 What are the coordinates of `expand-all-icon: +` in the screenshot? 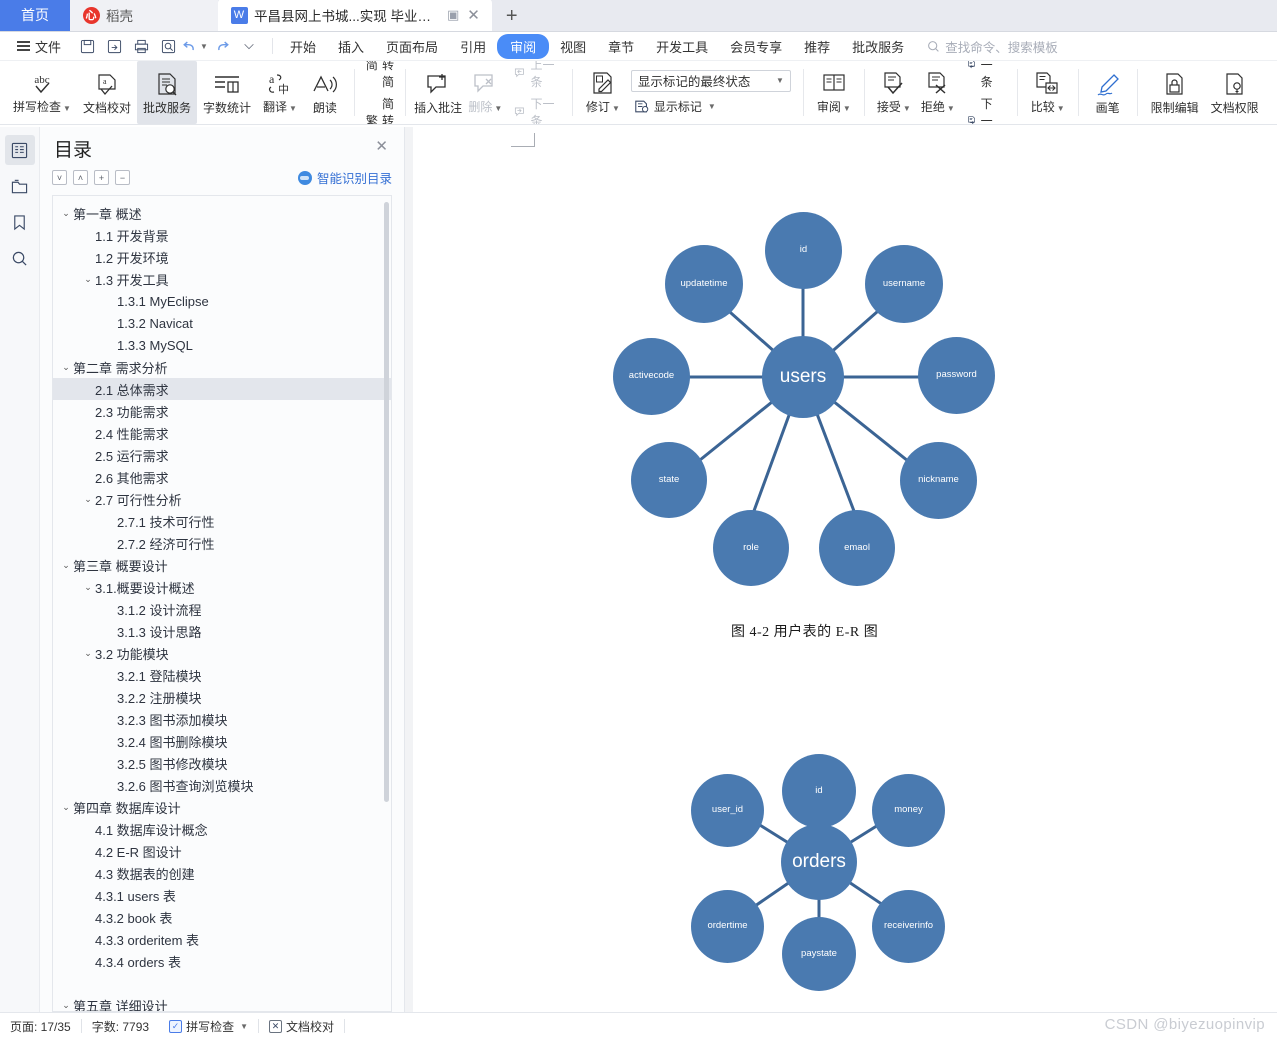 It's located at (101, 177).